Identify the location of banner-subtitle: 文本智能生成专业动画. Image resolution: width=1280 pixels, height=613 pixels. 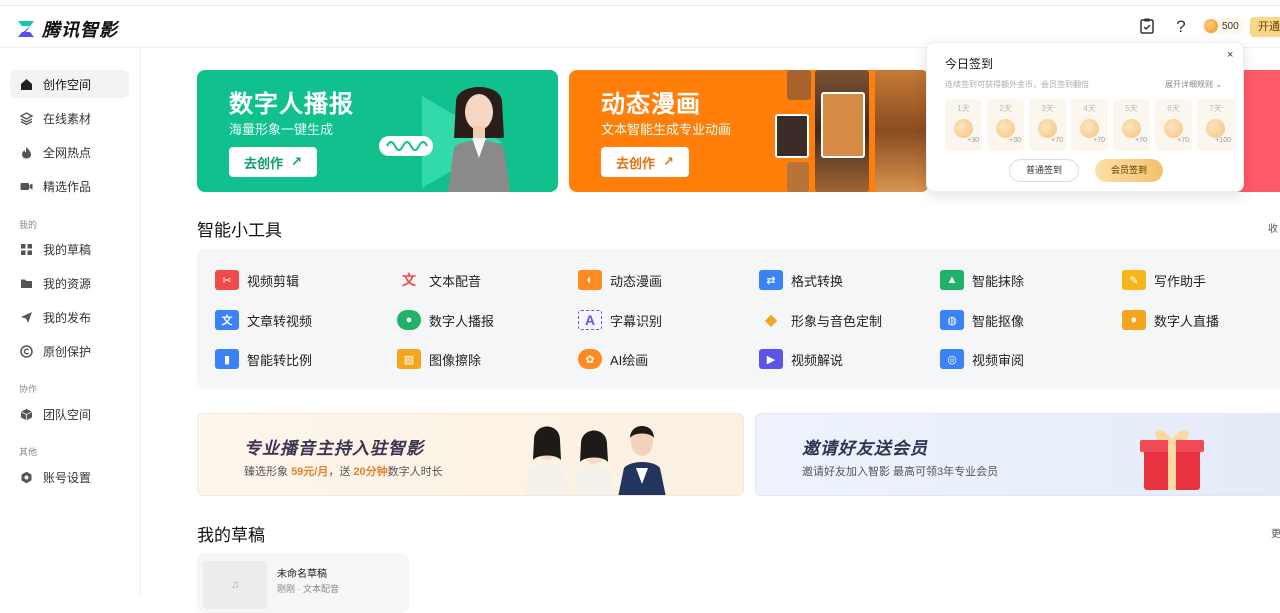
(666, 129).